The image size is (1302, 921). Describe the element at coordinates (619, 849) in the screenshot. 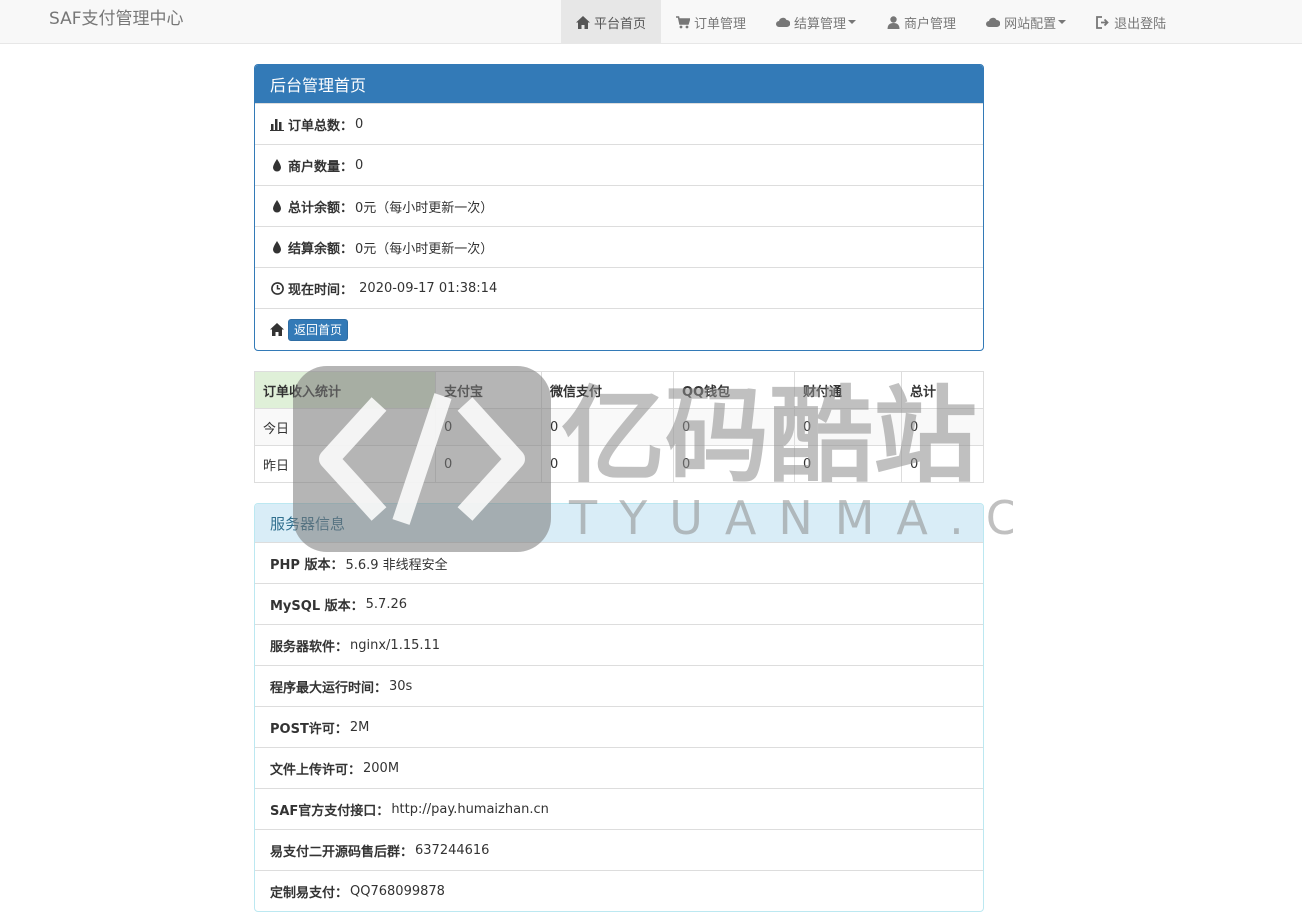

I see `list-item: 易支付二开源码售后群： 637244616` at that location.